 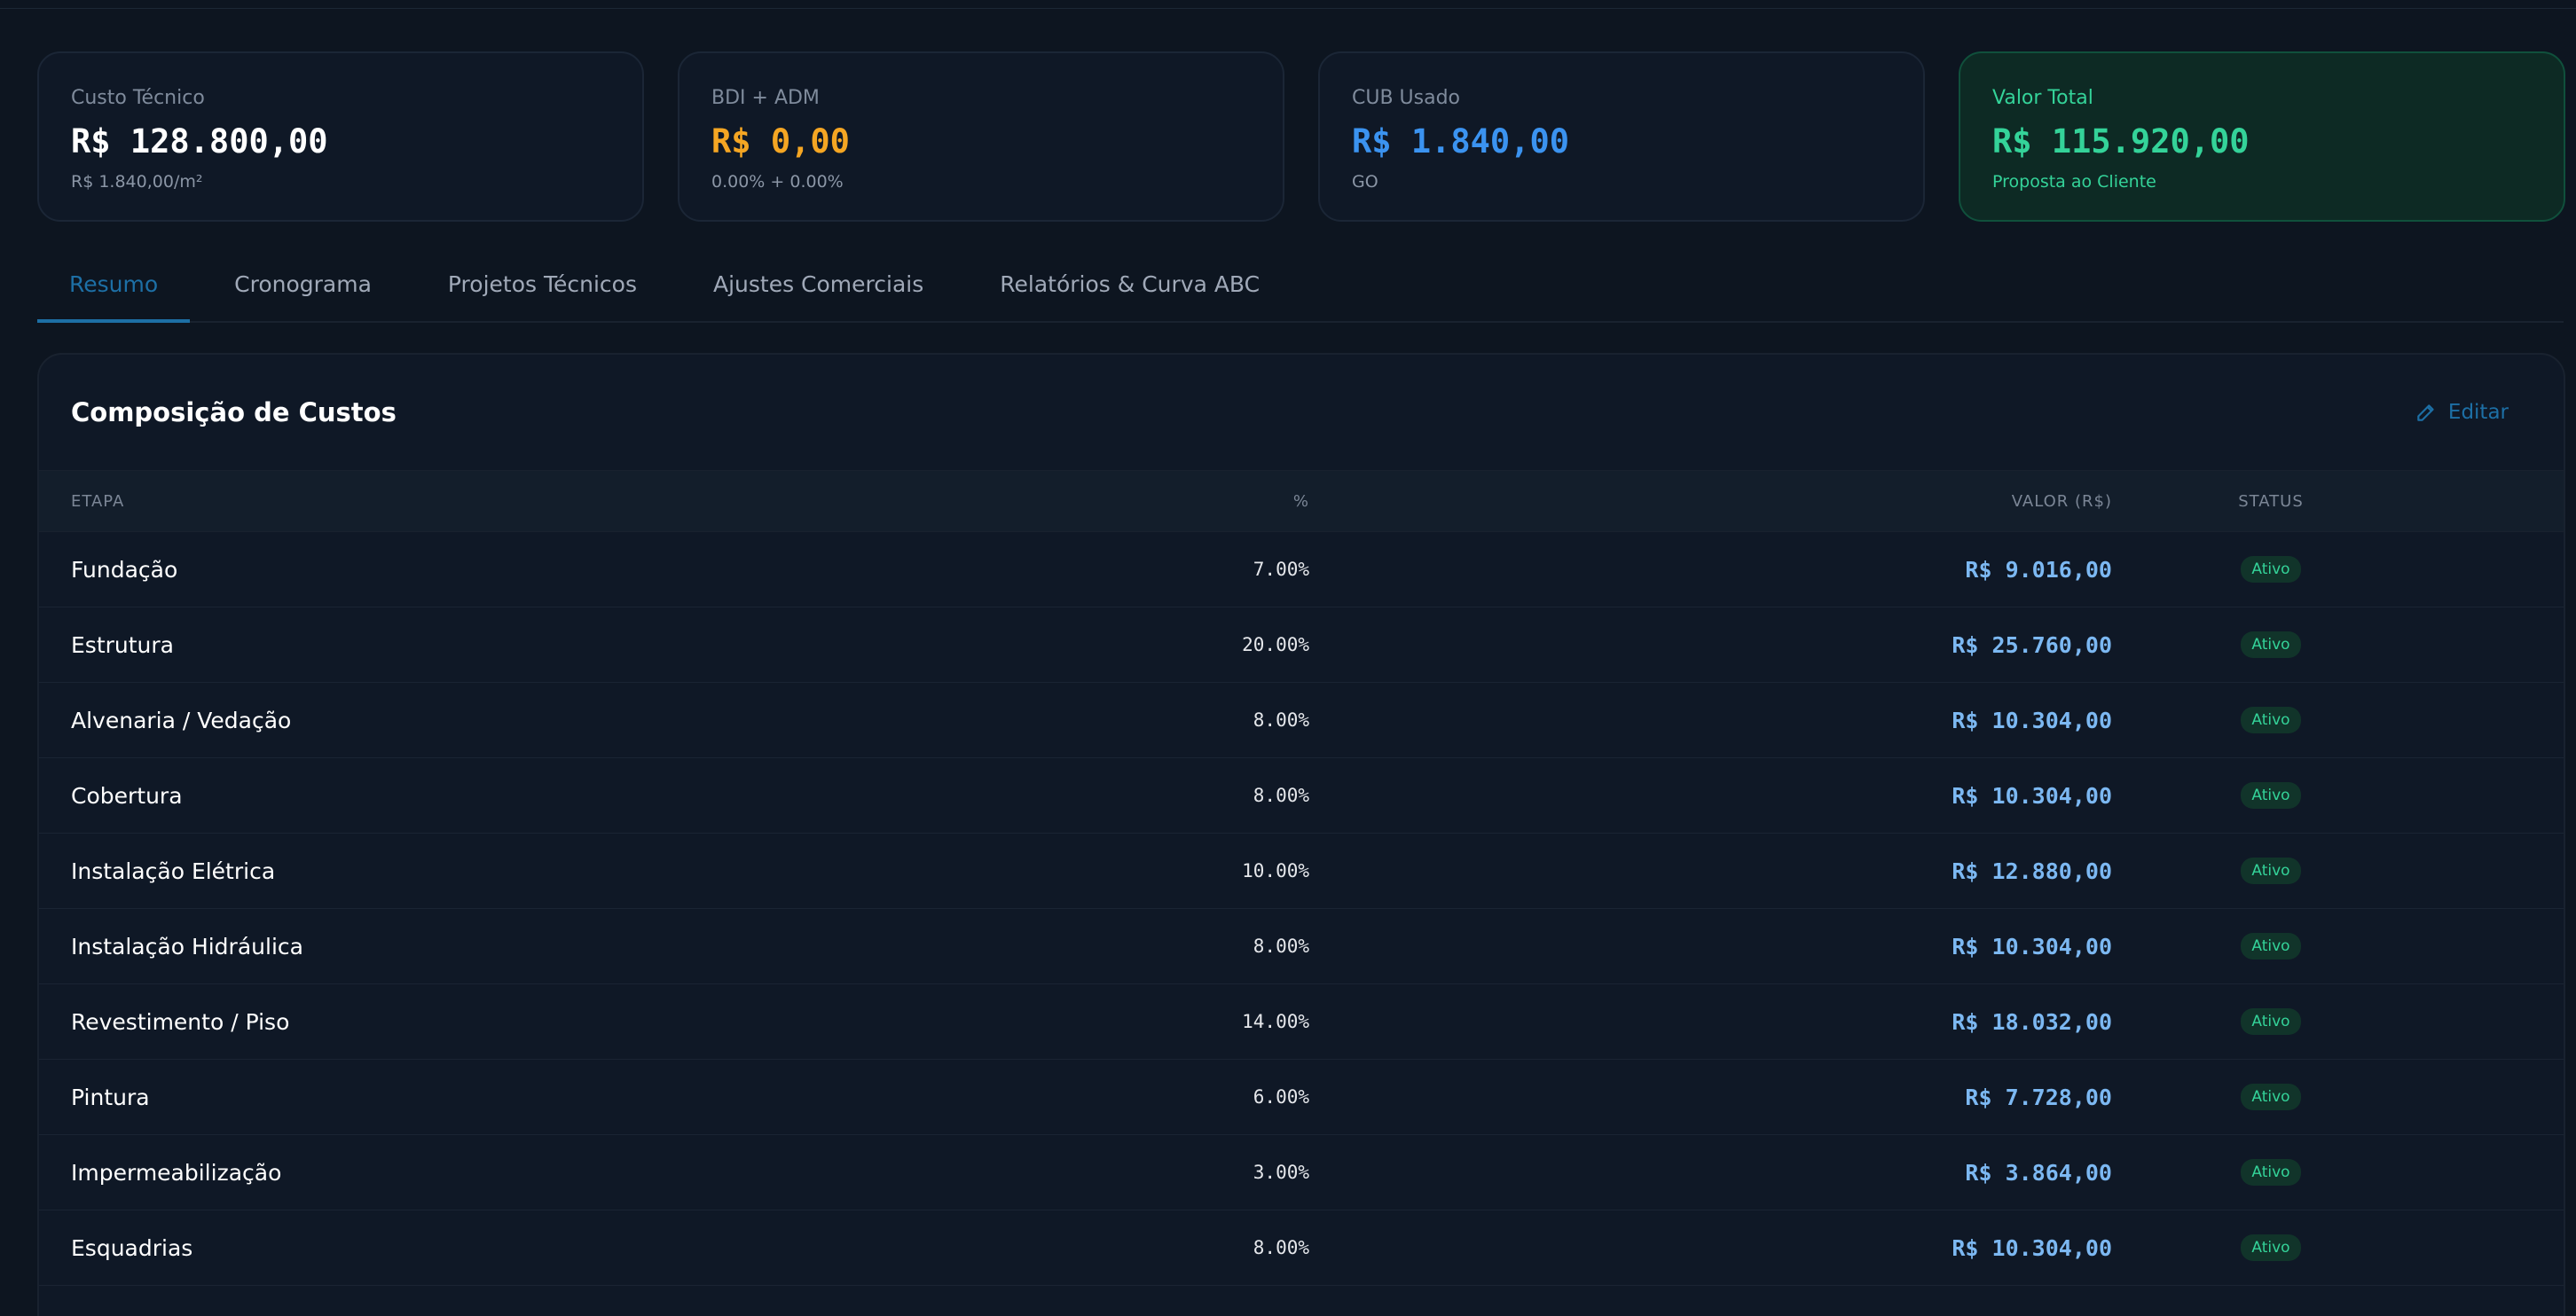 What do you see at coordinates (122, 644) in the screenshot?
I see `cell-etapa: Estrutura` at bounding box center [122, 644].